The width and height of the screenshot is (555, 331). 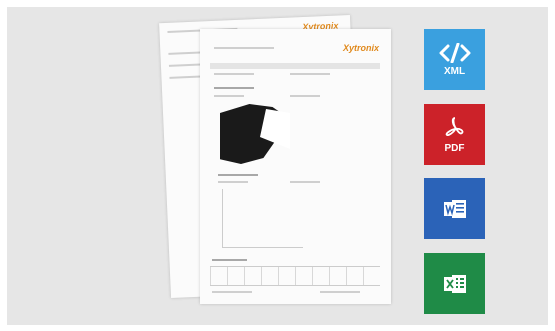 I want to click on excel-icon, so click(x=455, y=284).